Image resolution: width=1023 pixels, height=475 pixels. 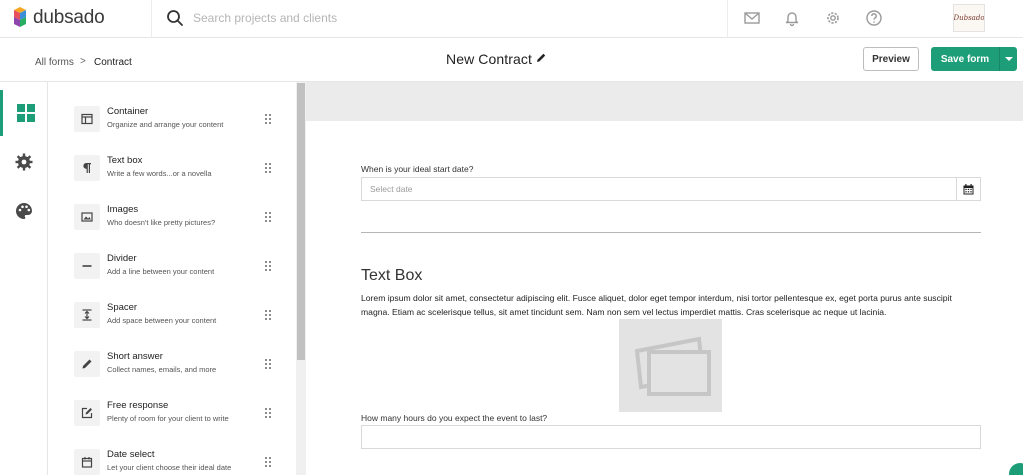 I want to click on rail-tab-theme, so click(x=24, y=211).